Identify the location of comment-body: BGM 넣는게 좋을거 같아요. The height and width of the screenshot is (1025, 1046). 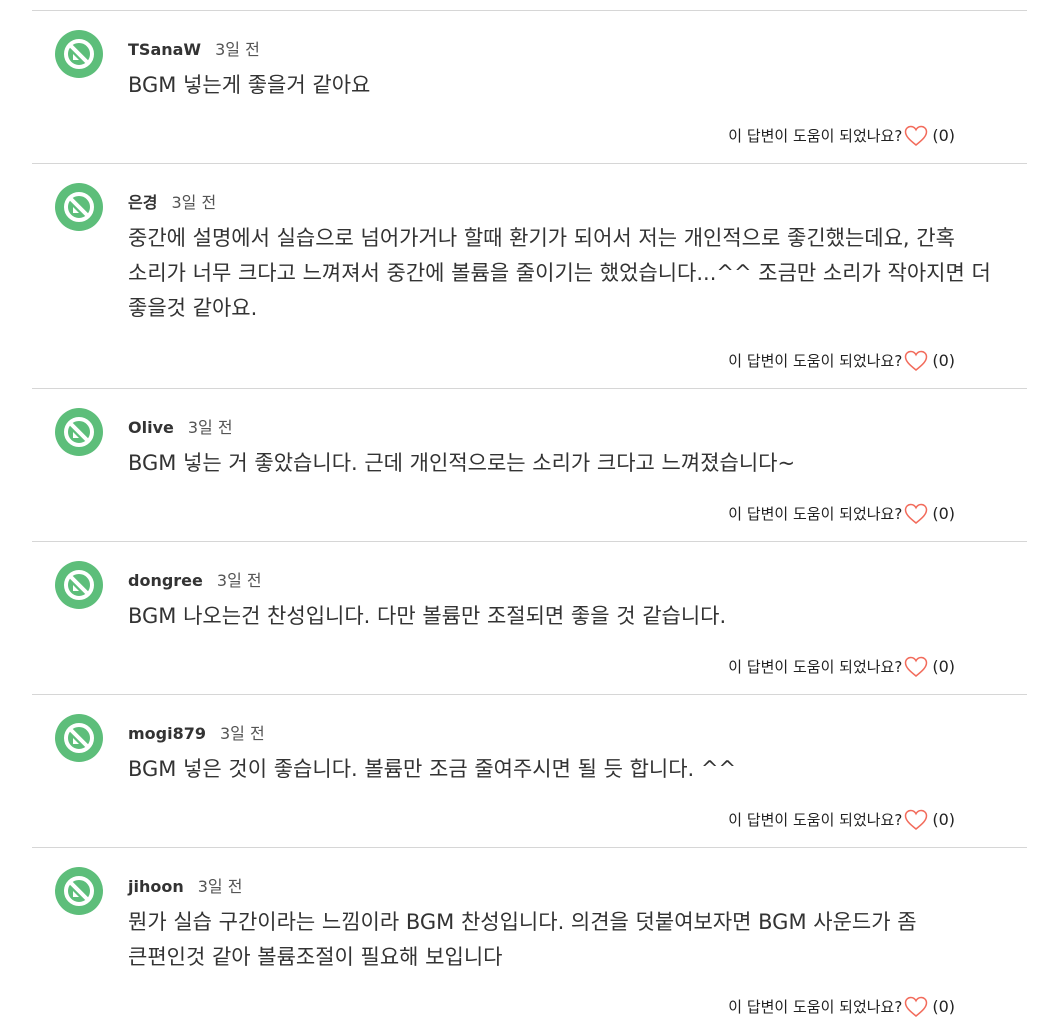
(249, 85).